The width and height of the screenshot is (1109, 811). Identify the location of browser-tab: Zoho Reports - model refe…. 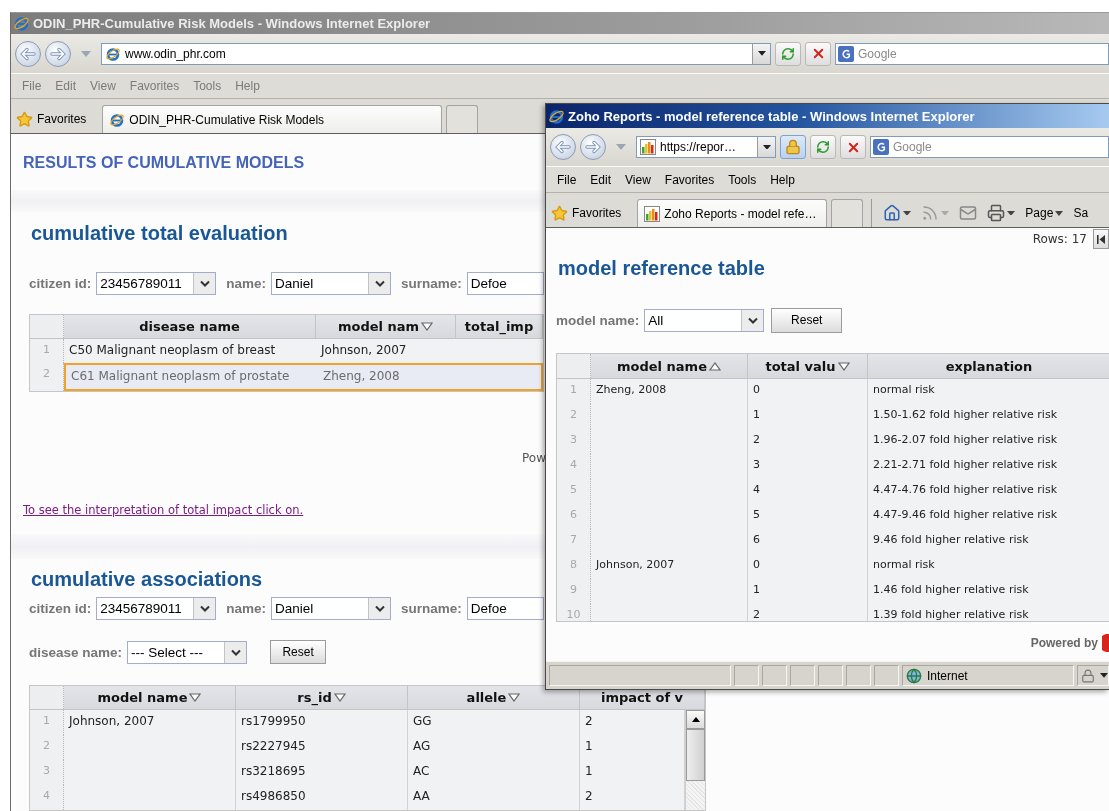
(732, 213).